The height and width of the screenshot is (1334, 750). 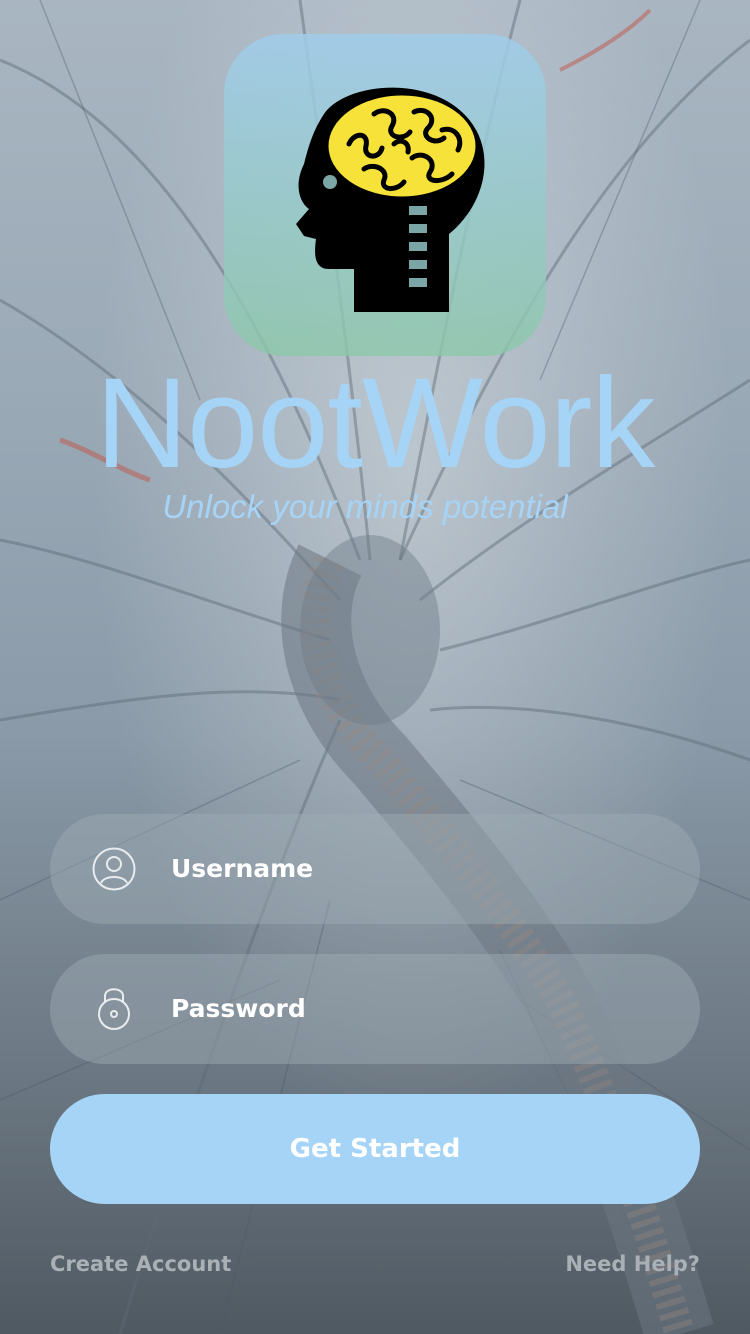 I want to click on lock-icon, so click(x=114, y=1009).